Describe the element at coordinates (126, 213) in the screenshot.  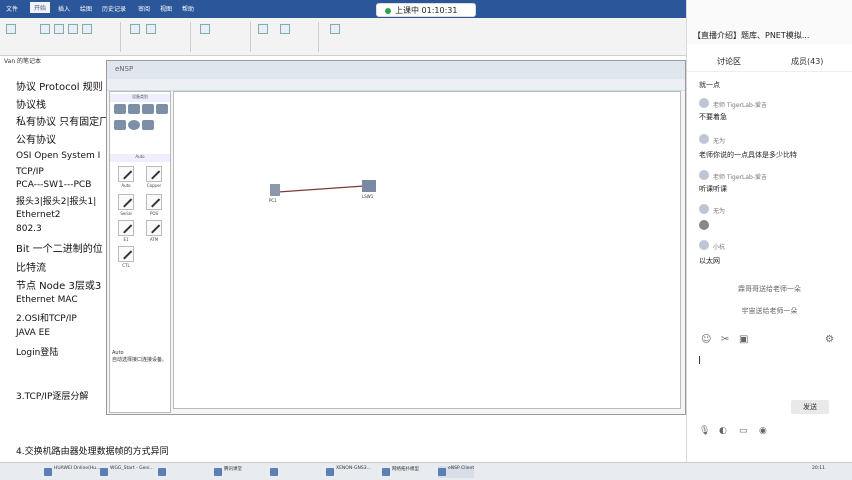
I see `cable-label: Serial` at that location.